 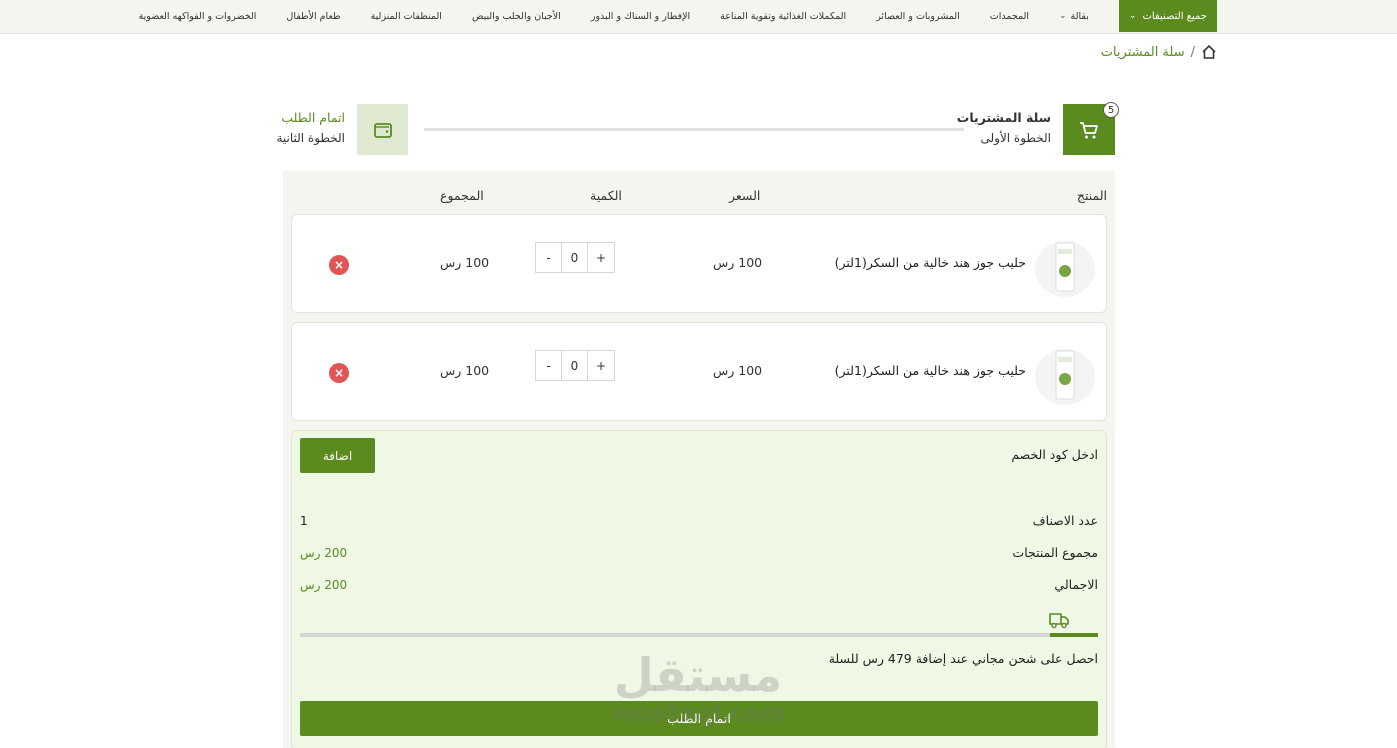 I want to click on nav-item-organic: الخضروات و الفواكهه العضوية, so click(x=198, y=16).